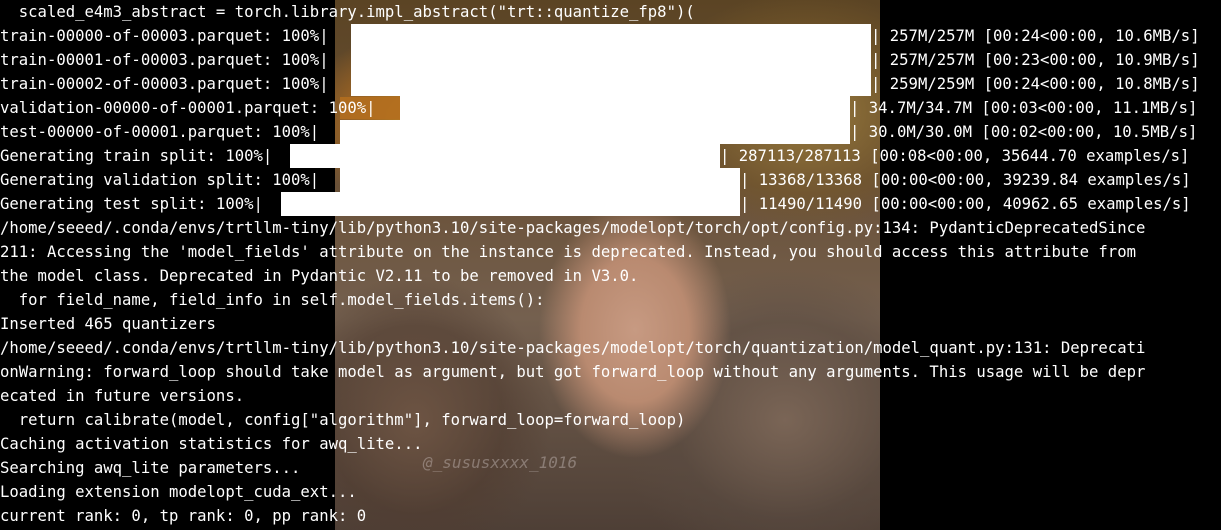  I want to click on terminal-line: Inserted 465 quantizers, so click(108, 324).